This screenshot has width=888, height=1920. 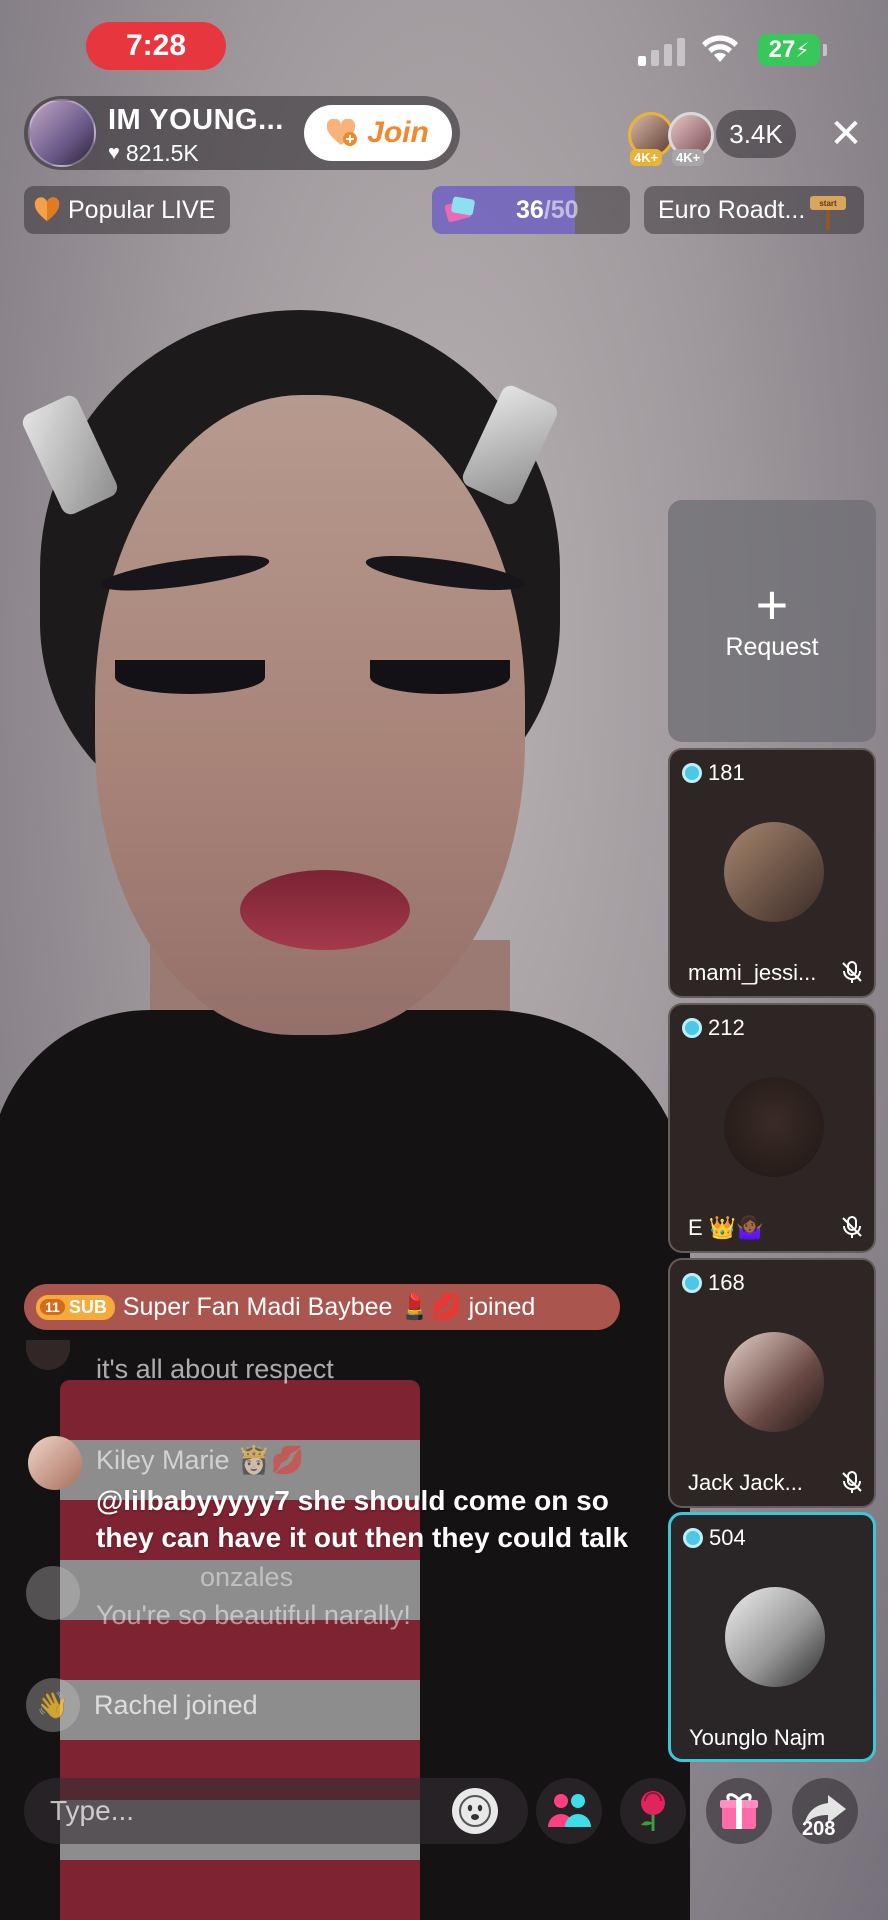 I want to click on multi-guest-button, so click(x=569, y=1811).